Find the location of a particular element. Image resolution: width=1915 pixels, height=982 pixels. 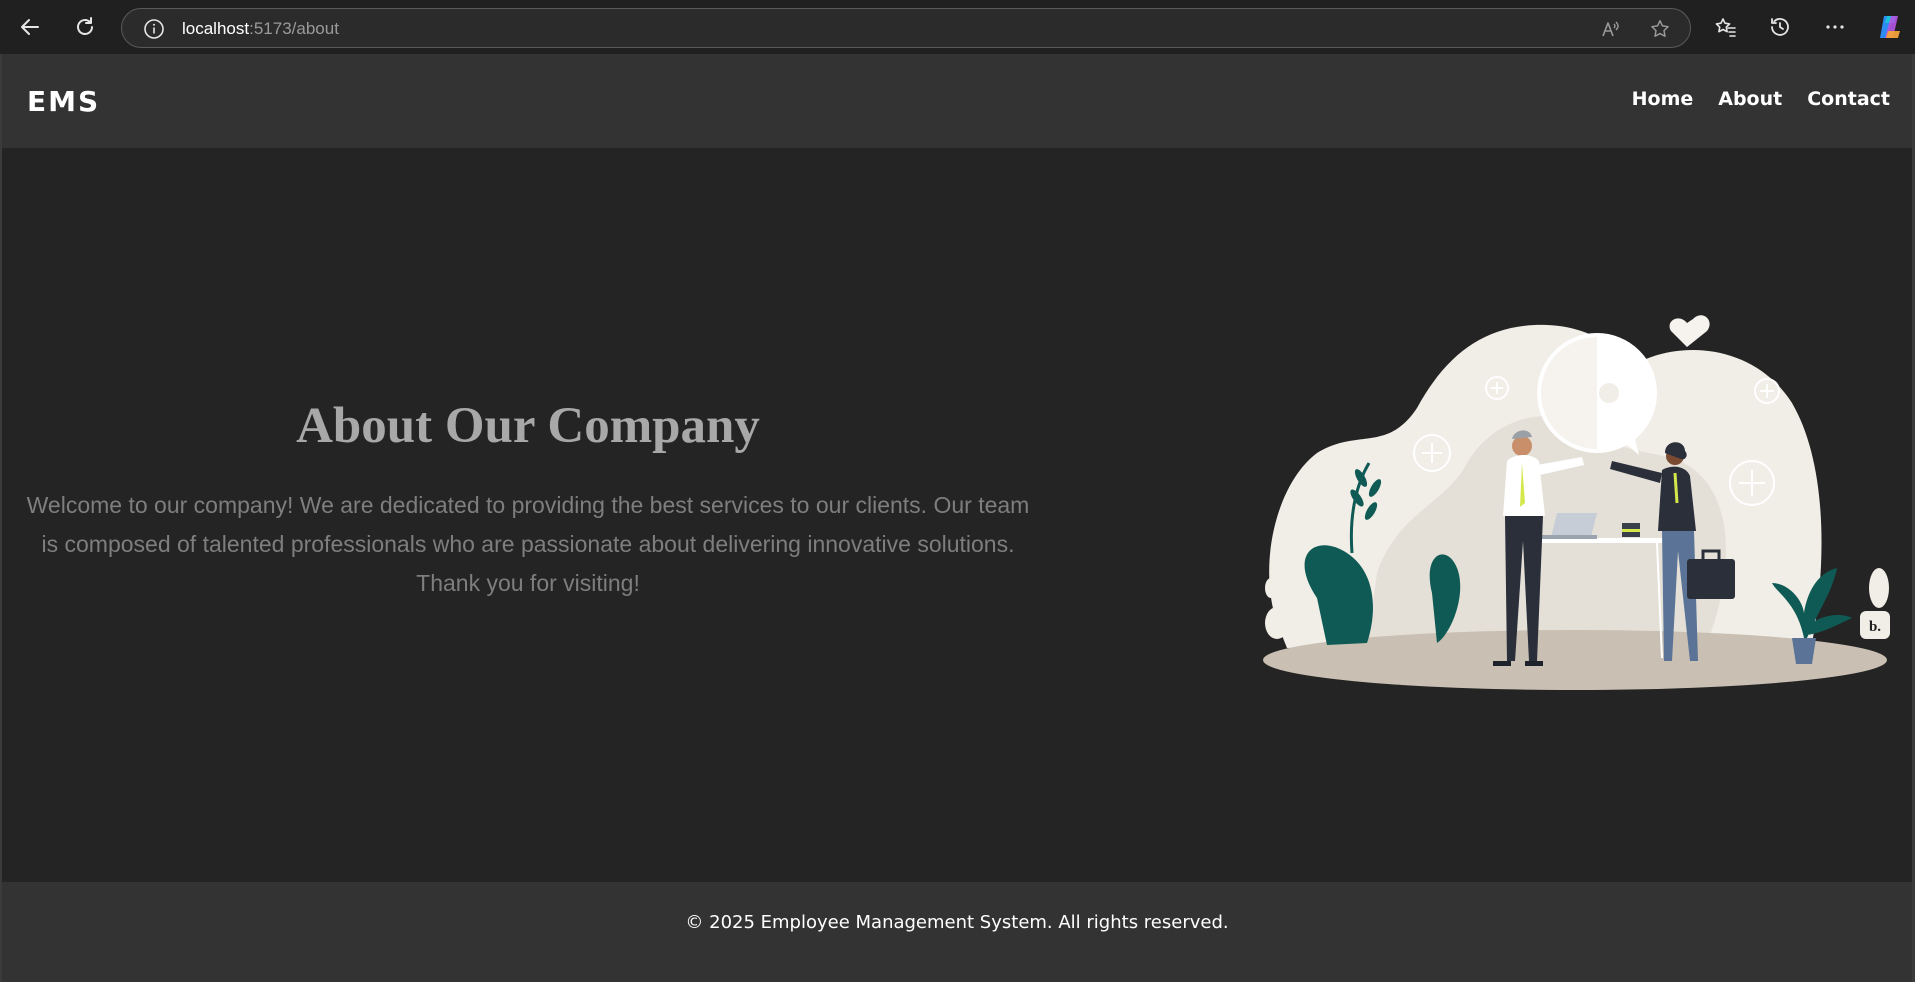

badge-text: b. is located at coordinates (1875, 627).